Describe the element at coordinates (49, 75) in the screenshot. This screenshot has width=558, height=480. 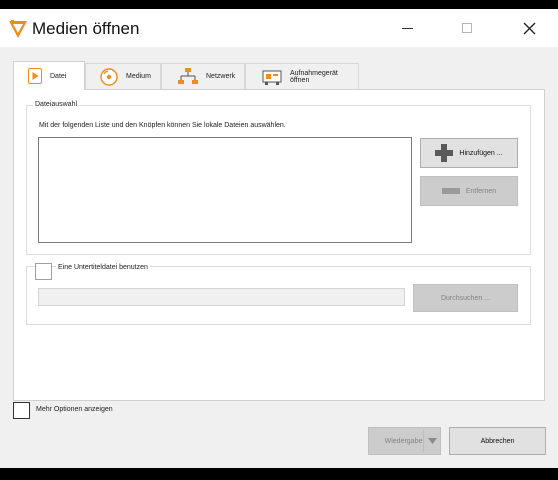
I see `tab-datei: Datei` at that location.